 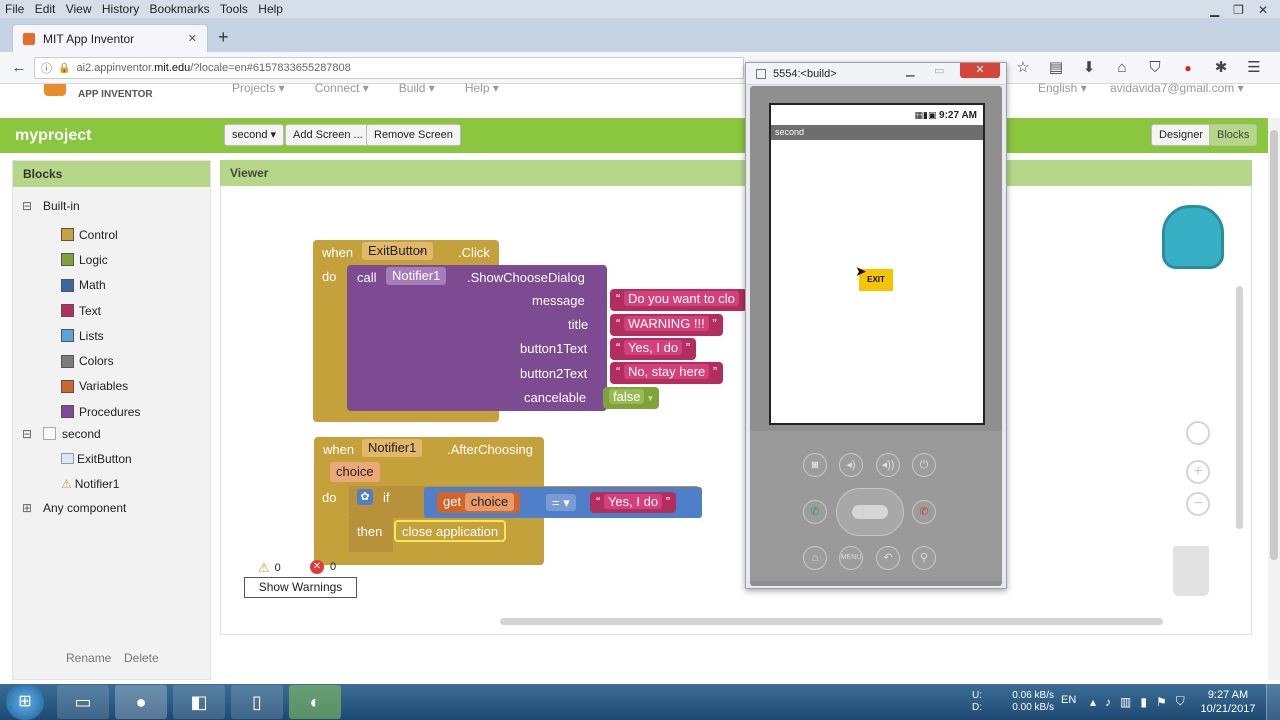 I want to click on menu-history: History, so click(x=118, y=8).